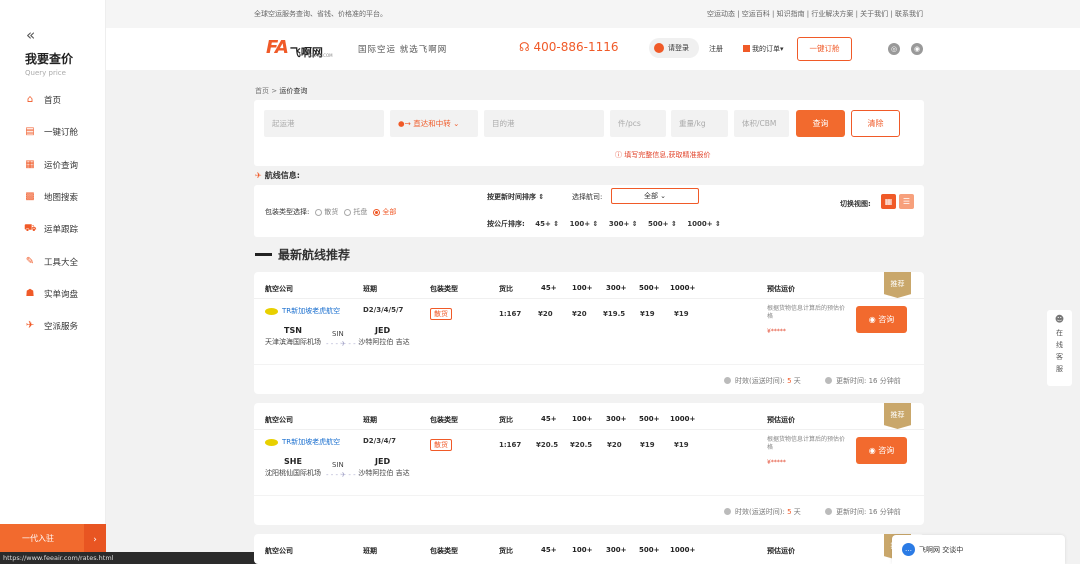 The height and width of the screenshot is (564, 1080). What do you see at coordinates (547, 224) in the screenshot?
I see `sort-kg-45: 45+ ⇕` at bounding box center [547, 224].